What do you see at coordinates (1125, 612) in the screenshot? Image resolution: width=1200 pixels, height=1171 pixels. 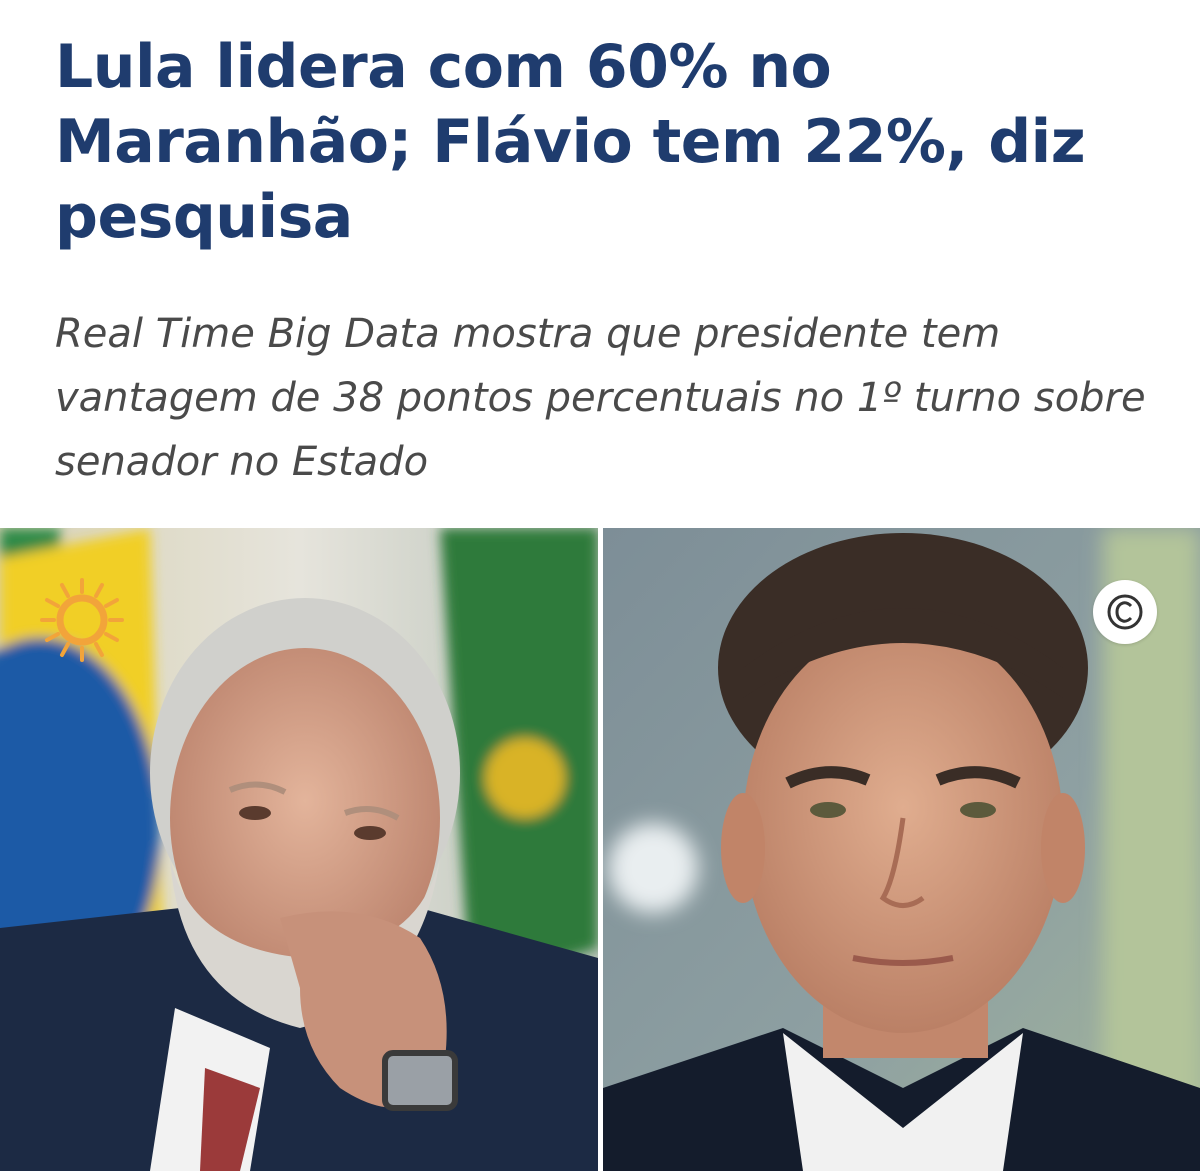 I see `copyright-icon` at bounding box center [1125, 612].